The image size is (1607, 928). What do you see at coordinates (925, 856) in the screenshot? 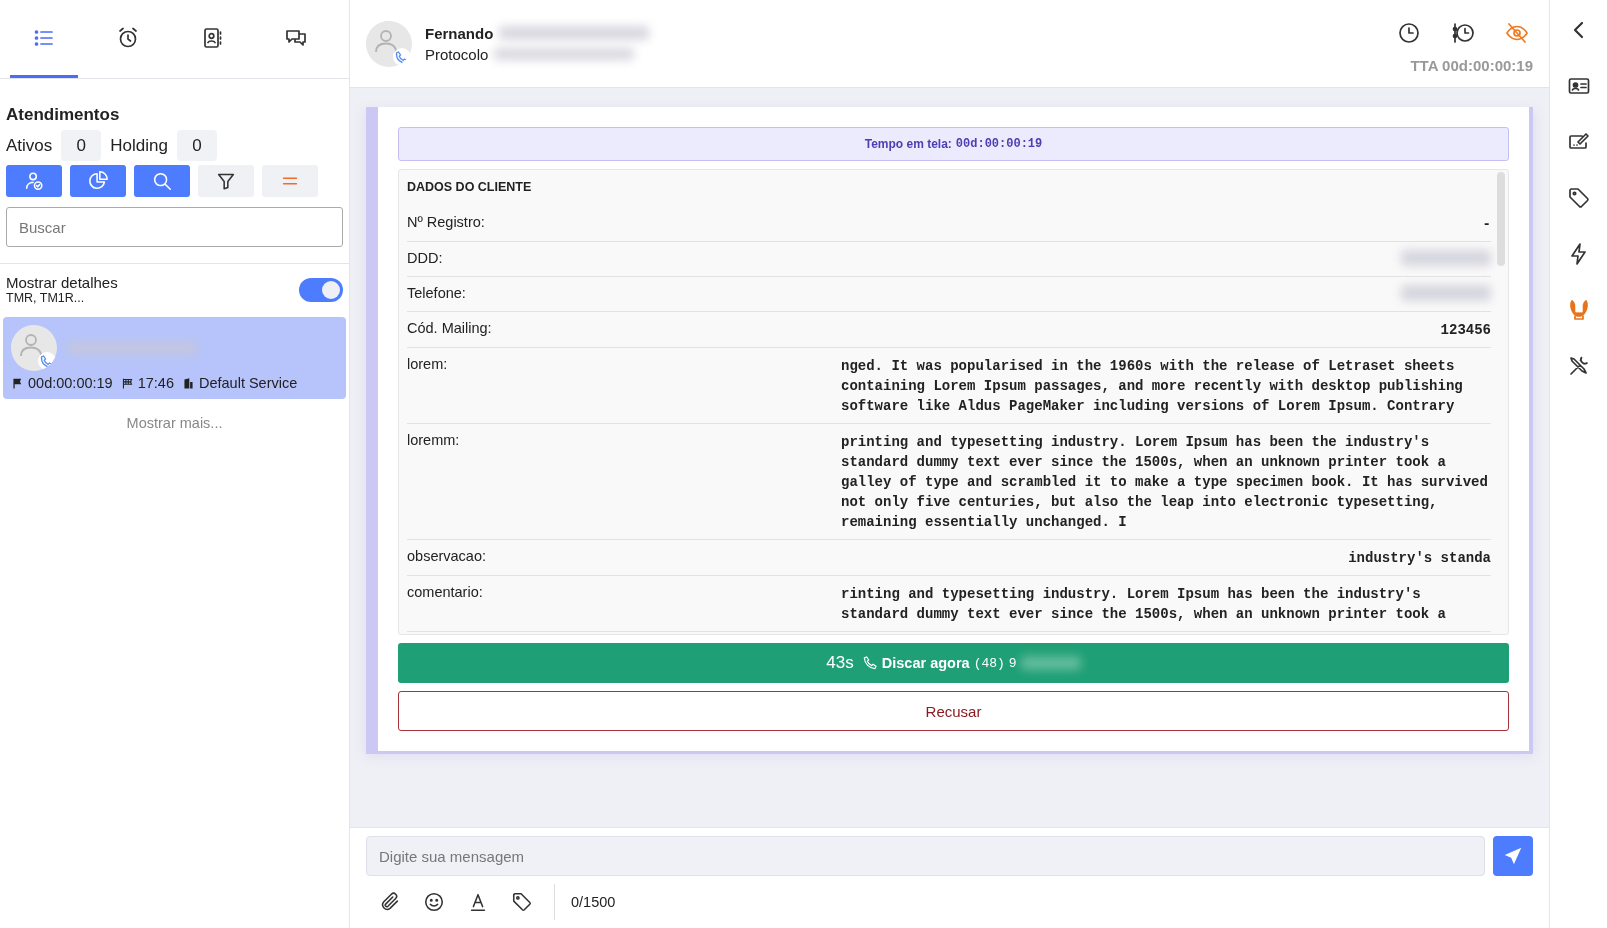
I see `message-field: Digite sua mensagem` at bounding box center [925, 856].